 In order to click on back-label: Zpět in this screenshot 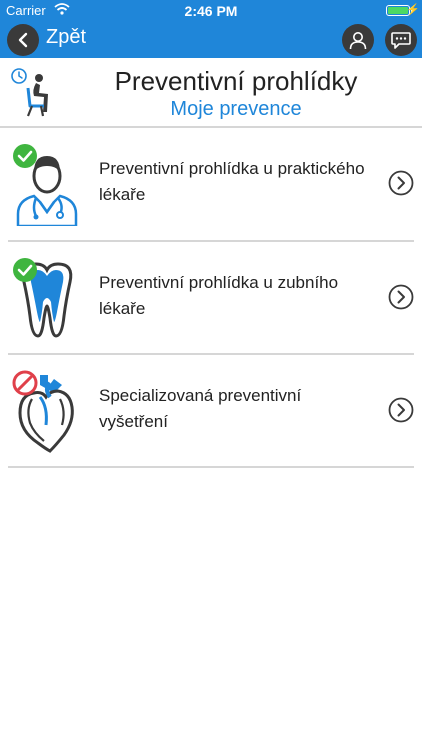, I will do `click(66, 37)`.